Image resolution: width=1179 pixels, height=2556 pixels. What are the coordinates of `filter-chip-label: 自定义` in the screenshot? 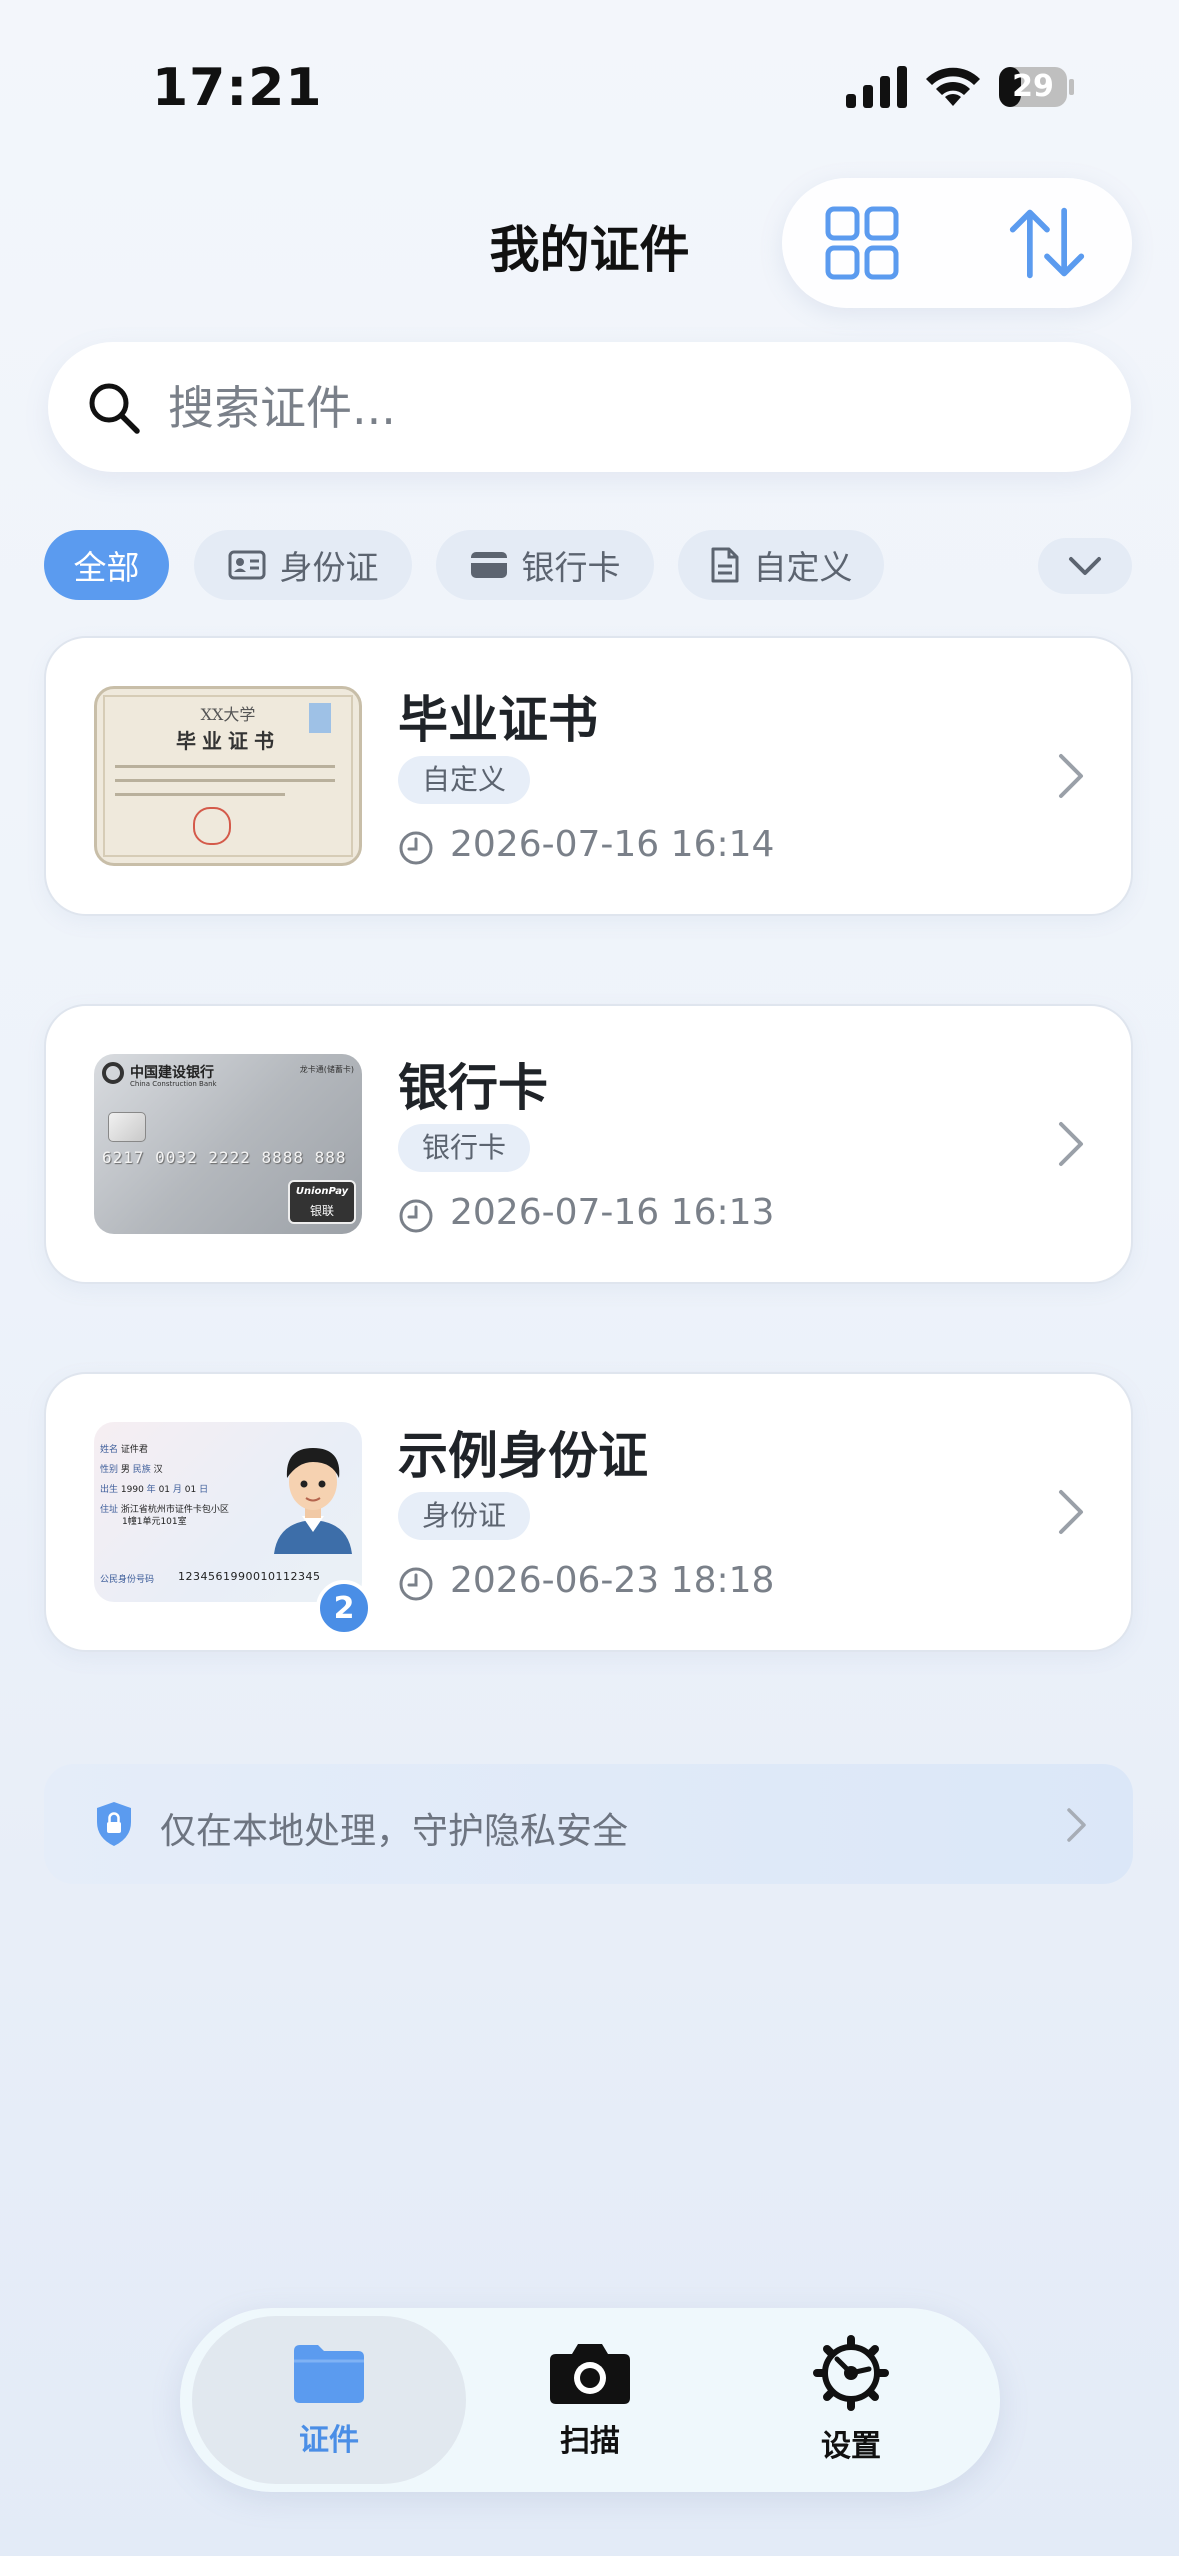 It's located at (803, 567).